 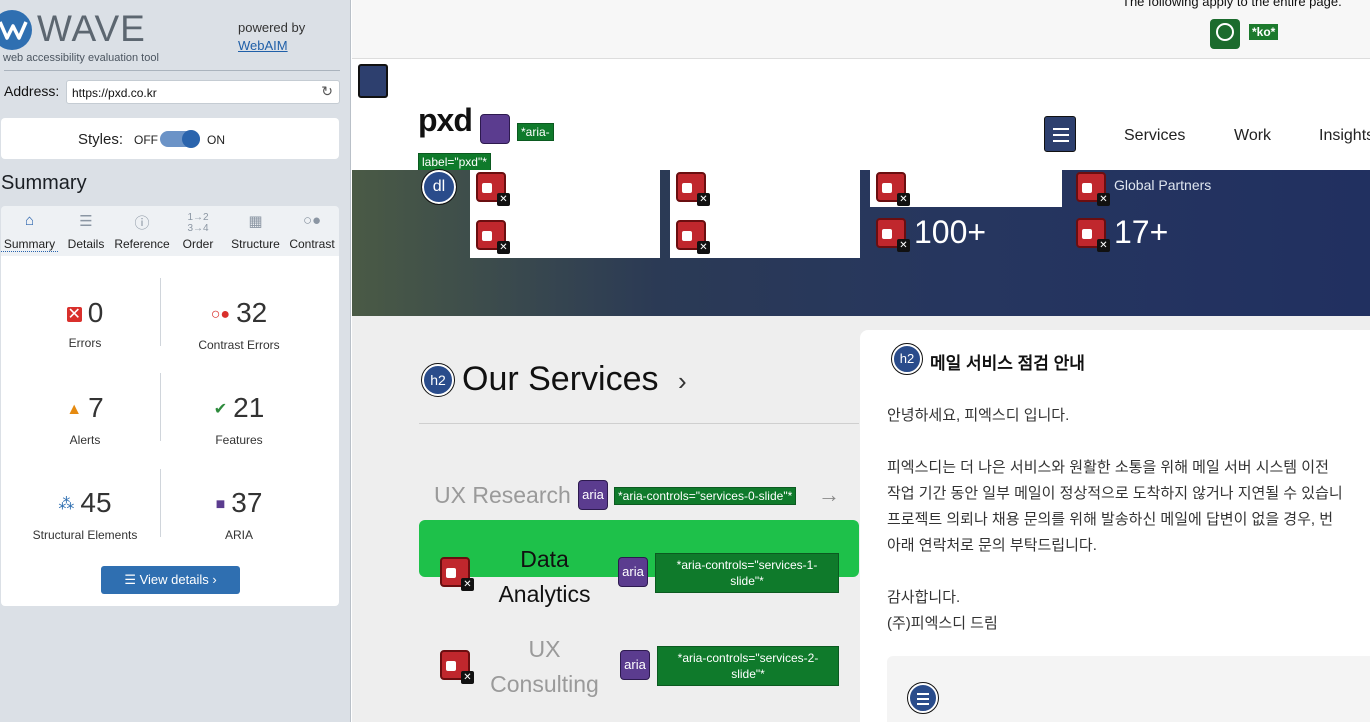 I want to click on stat-structural: ⁂ 45 Structural Elements, so click(x=85, y=514).